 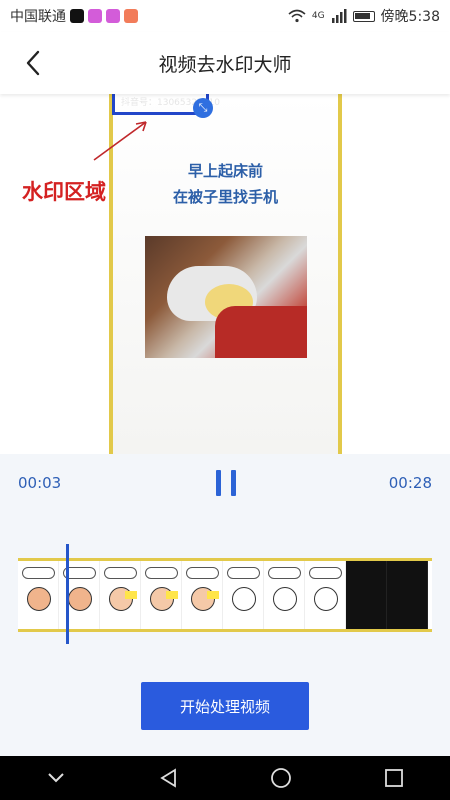 I want to click on battery-icon, so click(x=363, y=16).